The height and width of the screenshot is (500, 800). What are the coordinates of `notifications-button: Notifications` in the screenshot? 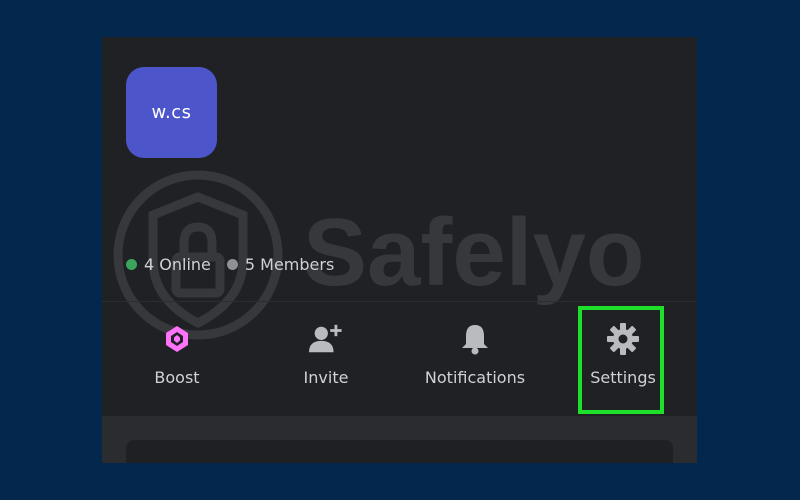 It's located at (475, 354).